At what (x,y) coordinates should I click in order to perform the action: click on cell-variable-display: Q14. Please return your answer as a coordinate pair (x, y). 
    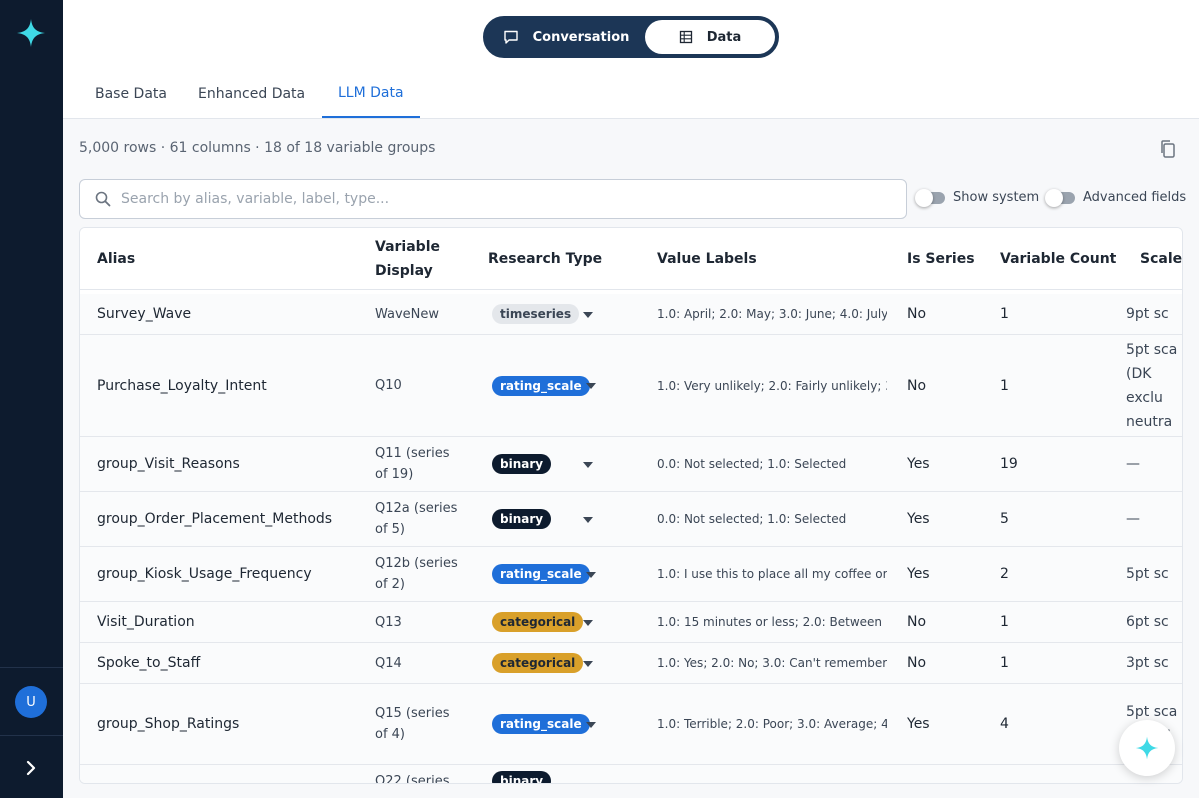
    Looking at the image, I should click on (388, 663).